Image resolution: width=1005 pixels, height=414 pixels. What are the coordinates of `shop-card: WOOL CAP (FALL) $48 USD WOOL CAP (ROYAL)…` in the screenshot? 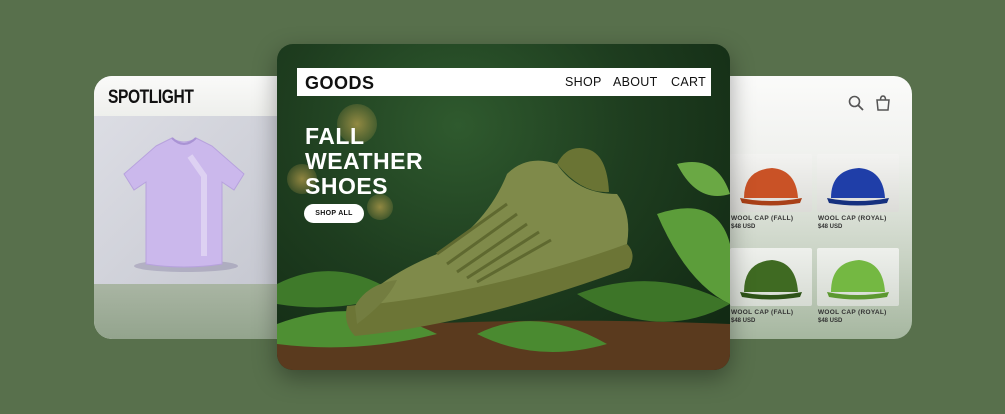 It's located at (809, 207).